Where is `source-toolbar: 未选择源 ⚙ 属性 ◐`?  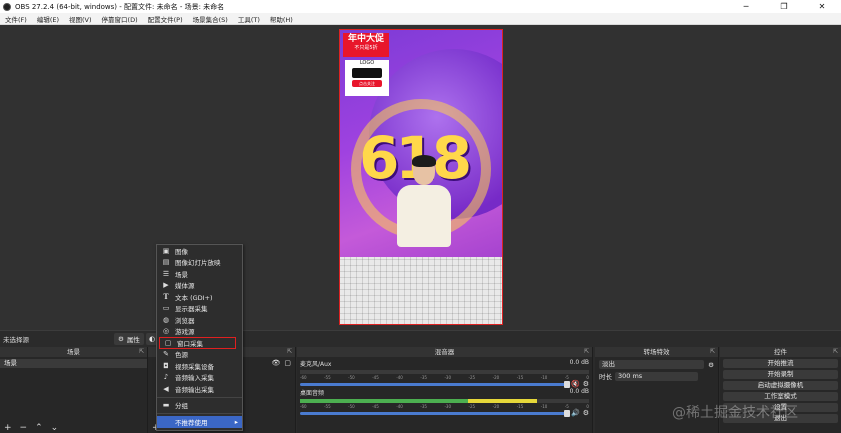 source-toolbar: 未选择源 ⚙ 属性 ◐ is located at coordinates (420, 339).